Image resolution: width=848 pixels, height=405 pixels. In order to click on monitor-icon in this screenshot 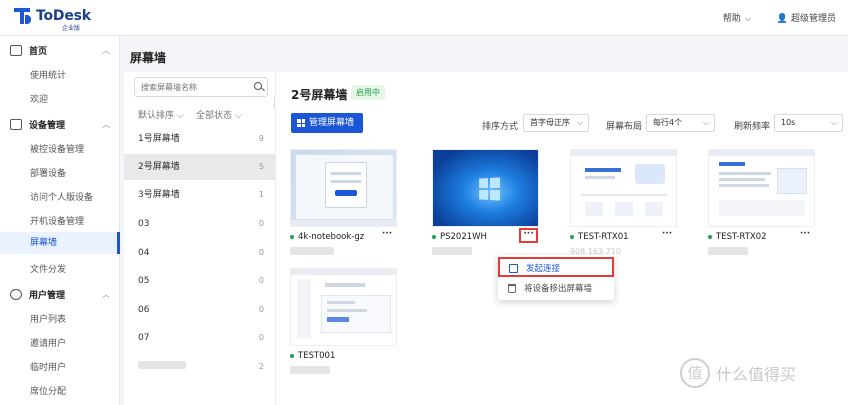, I will do `click(16, 124)`.